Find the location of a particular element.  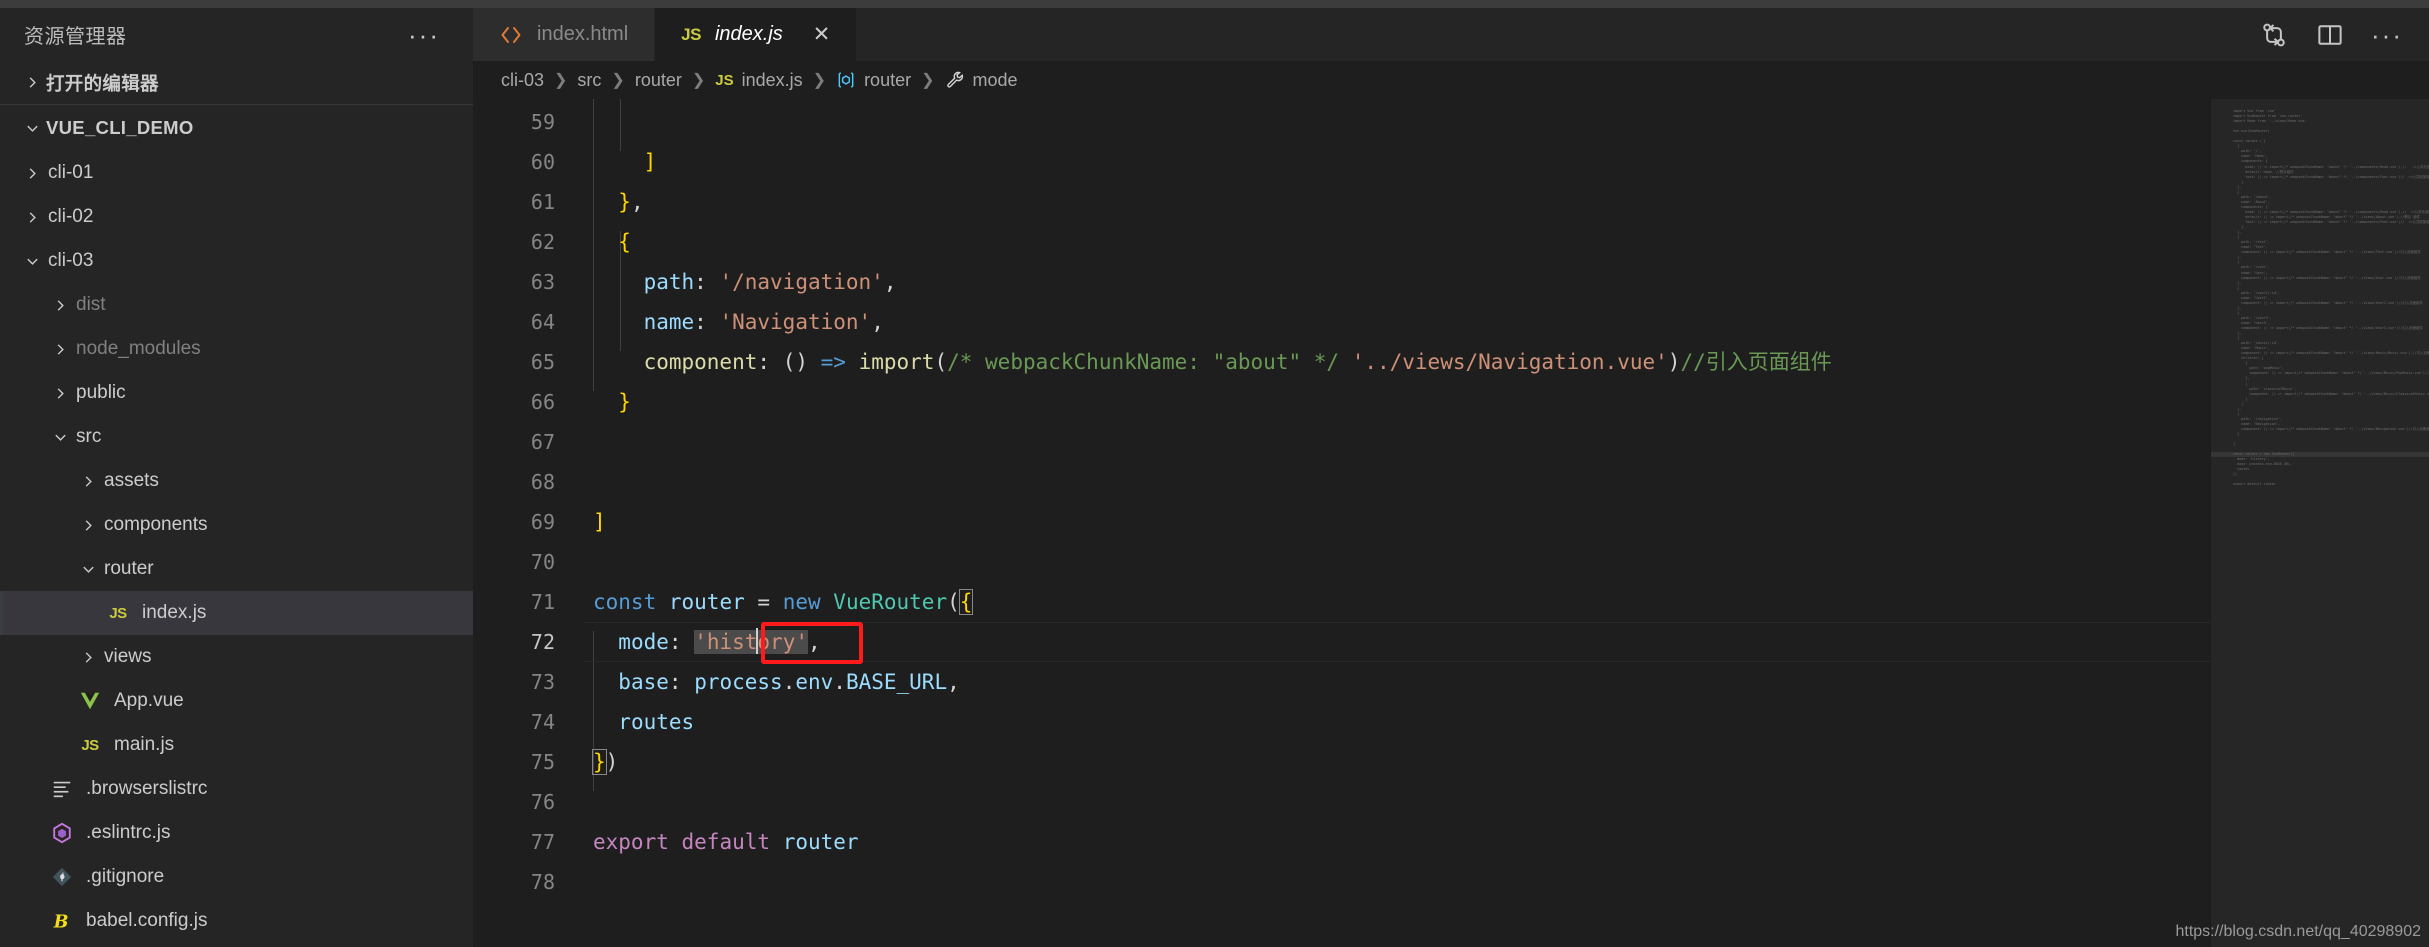

tree-item-browserslistrc: .browserslistrc is located at coordinates (236, 789).